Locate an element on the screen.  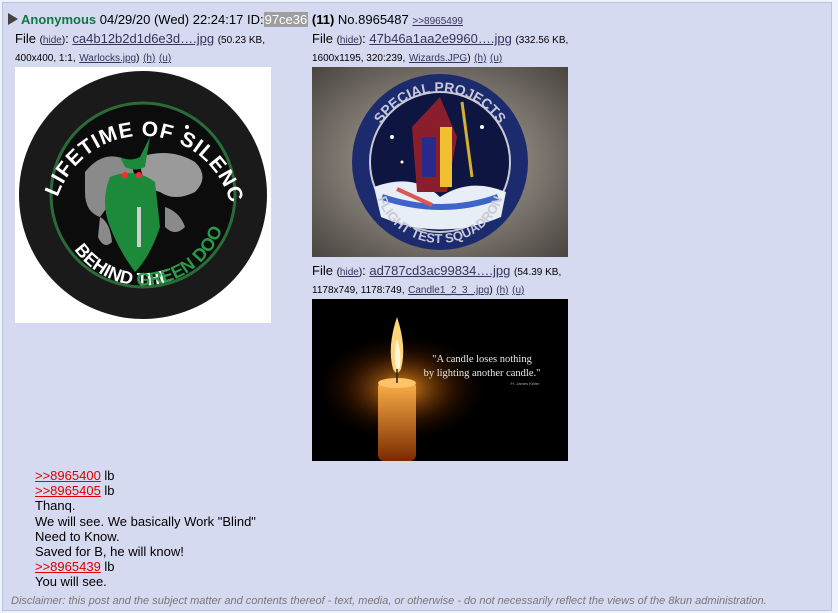
body-line: Need to Know. is located at coordinates (77, 536).